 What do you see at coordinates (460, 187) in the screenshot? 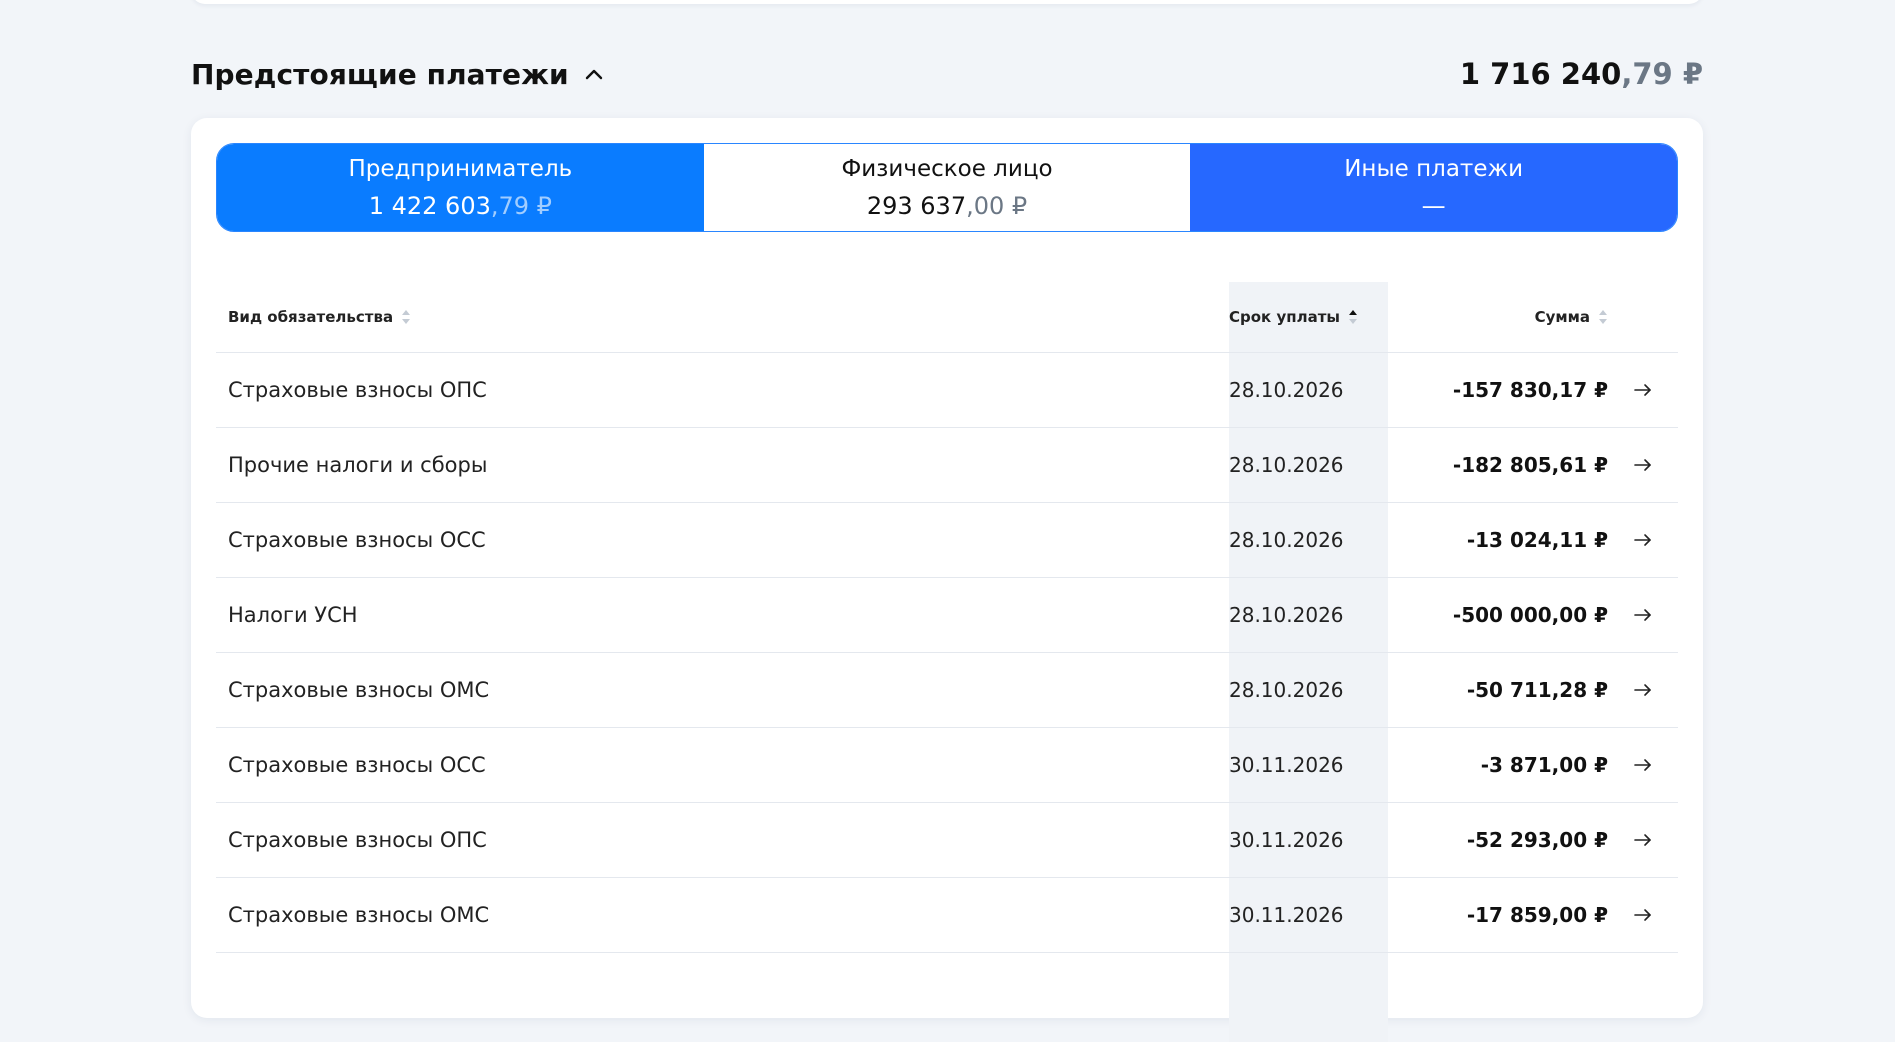
I see `tab-entrepreneur: Предприниматель 1 422 603,79 ₽` at bounding box center [460, 187].